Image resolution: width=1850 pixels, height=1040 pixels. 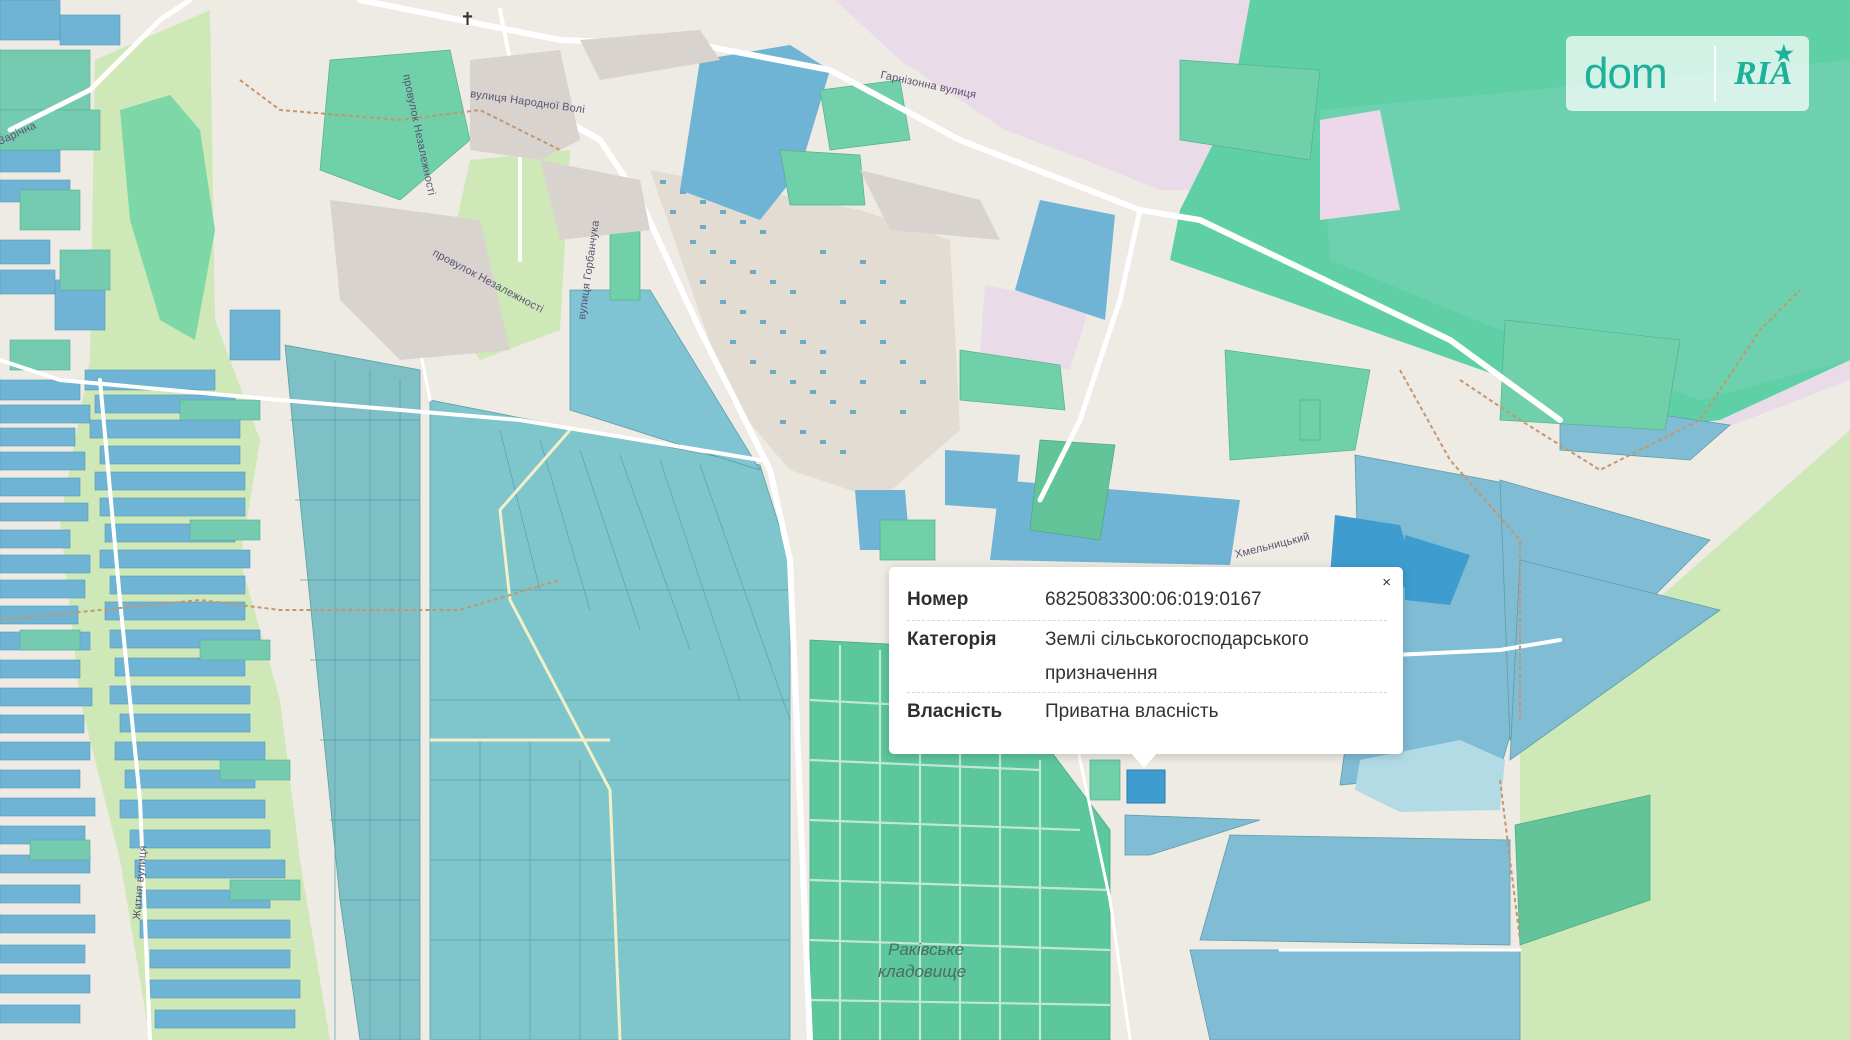 I want to click on logo-ria-text: RIA ★, so click(x=1755, y=67).